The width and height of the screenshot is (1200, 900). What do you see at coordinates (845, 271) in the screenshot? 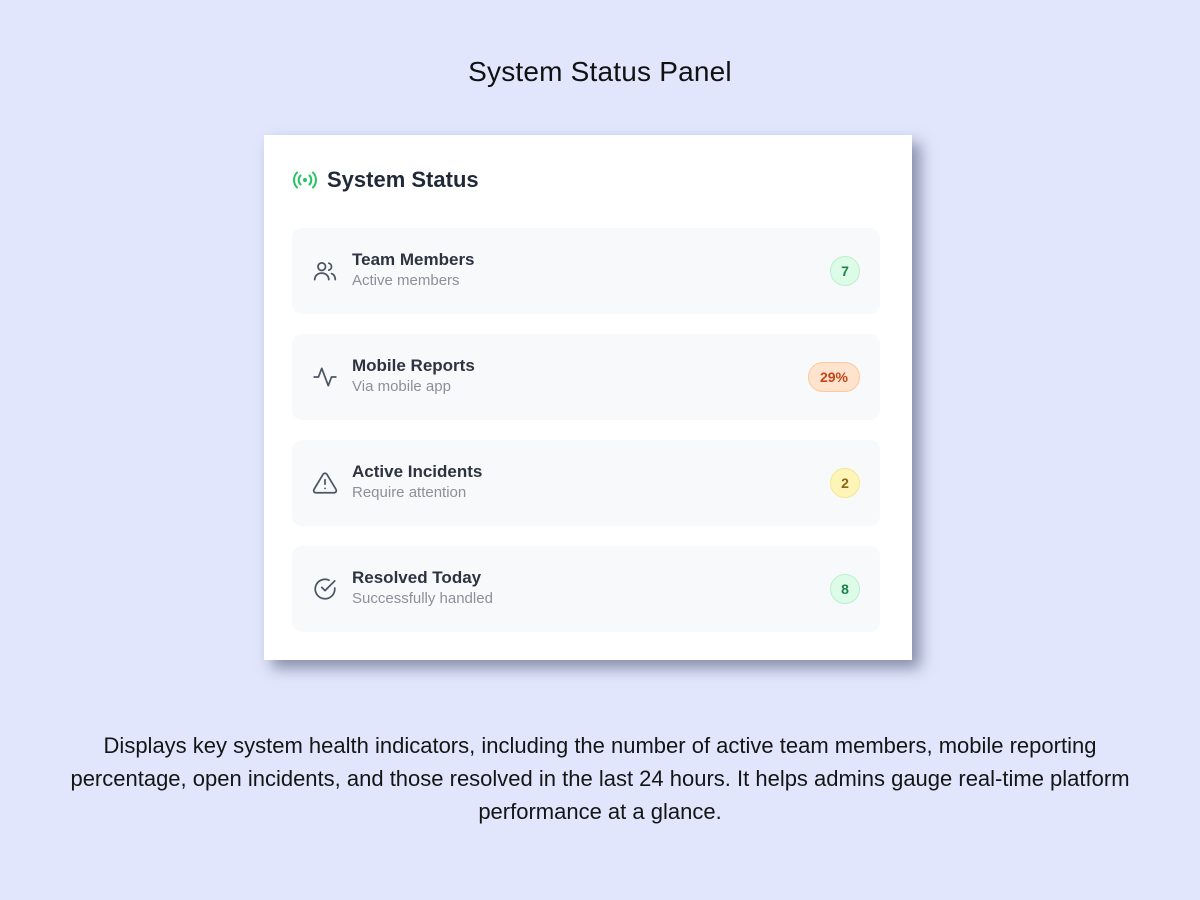
I see `status-badge: 7` at bounding box center [845, 271].